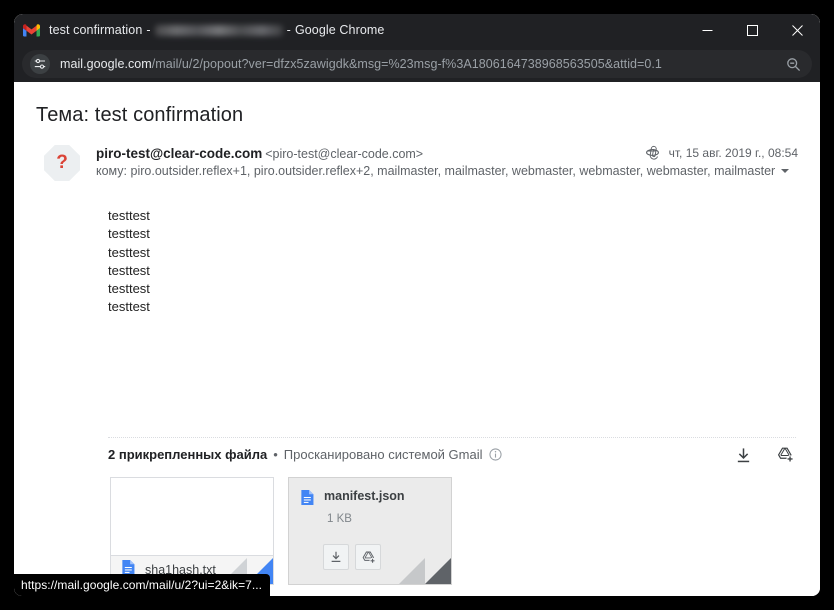 This screenshot has height=610, width=834. Describe the element at coordinates (31, 30) in the screenshot. I see `gmail-logo-icon` at that location.